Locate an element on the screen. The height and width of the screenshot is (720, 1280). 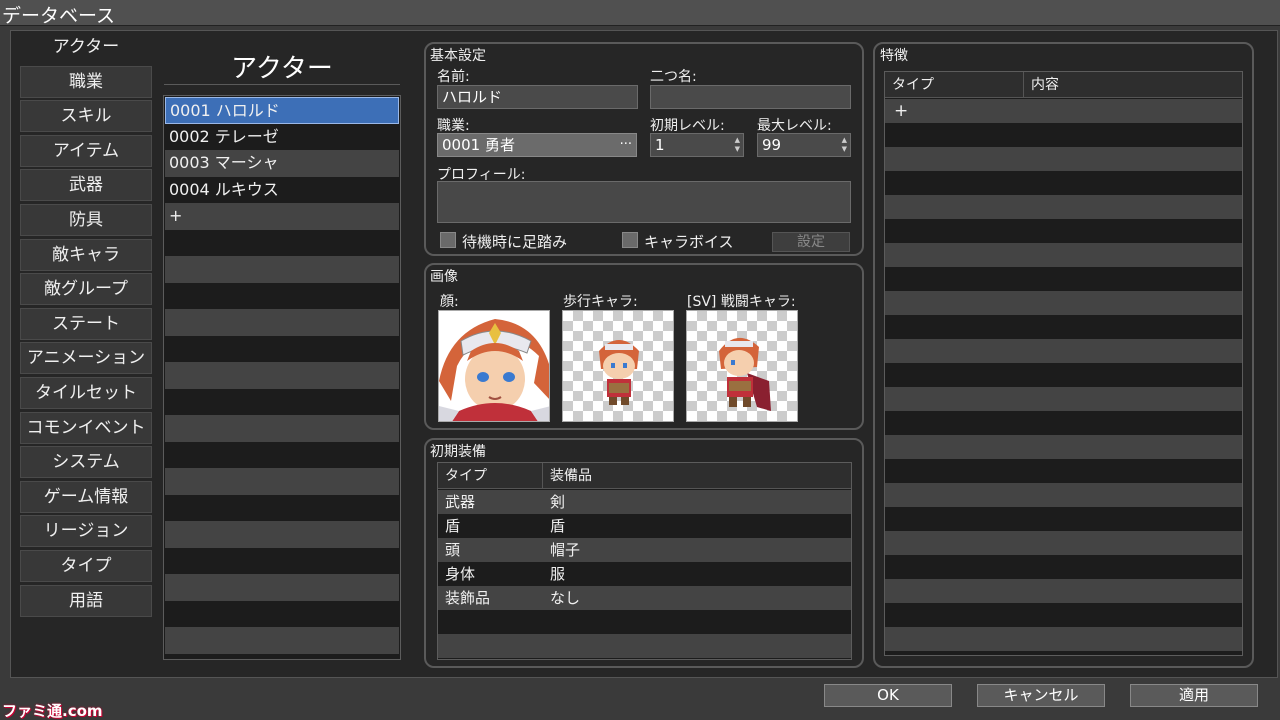
table-row: 盾 盾 is located at coordinates (644, 526).